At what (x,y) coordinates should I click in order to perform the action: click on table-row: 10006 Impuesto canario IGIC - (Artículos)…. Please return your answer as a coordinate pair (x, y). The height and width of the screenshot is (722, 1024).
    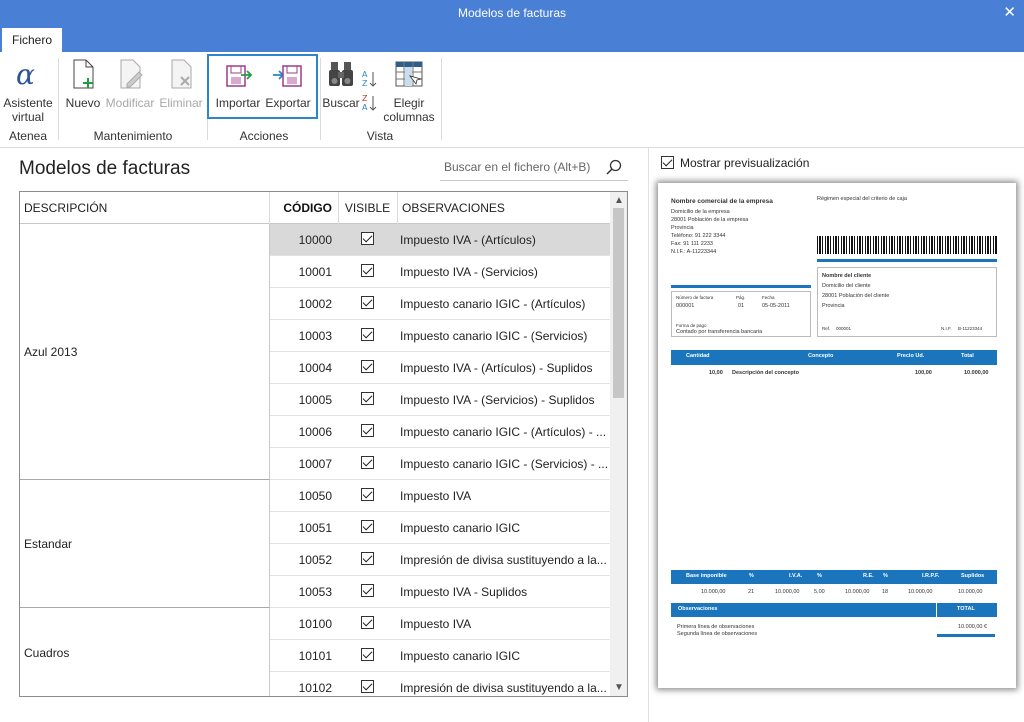
    Looking at the image, I should click on (440, 432).